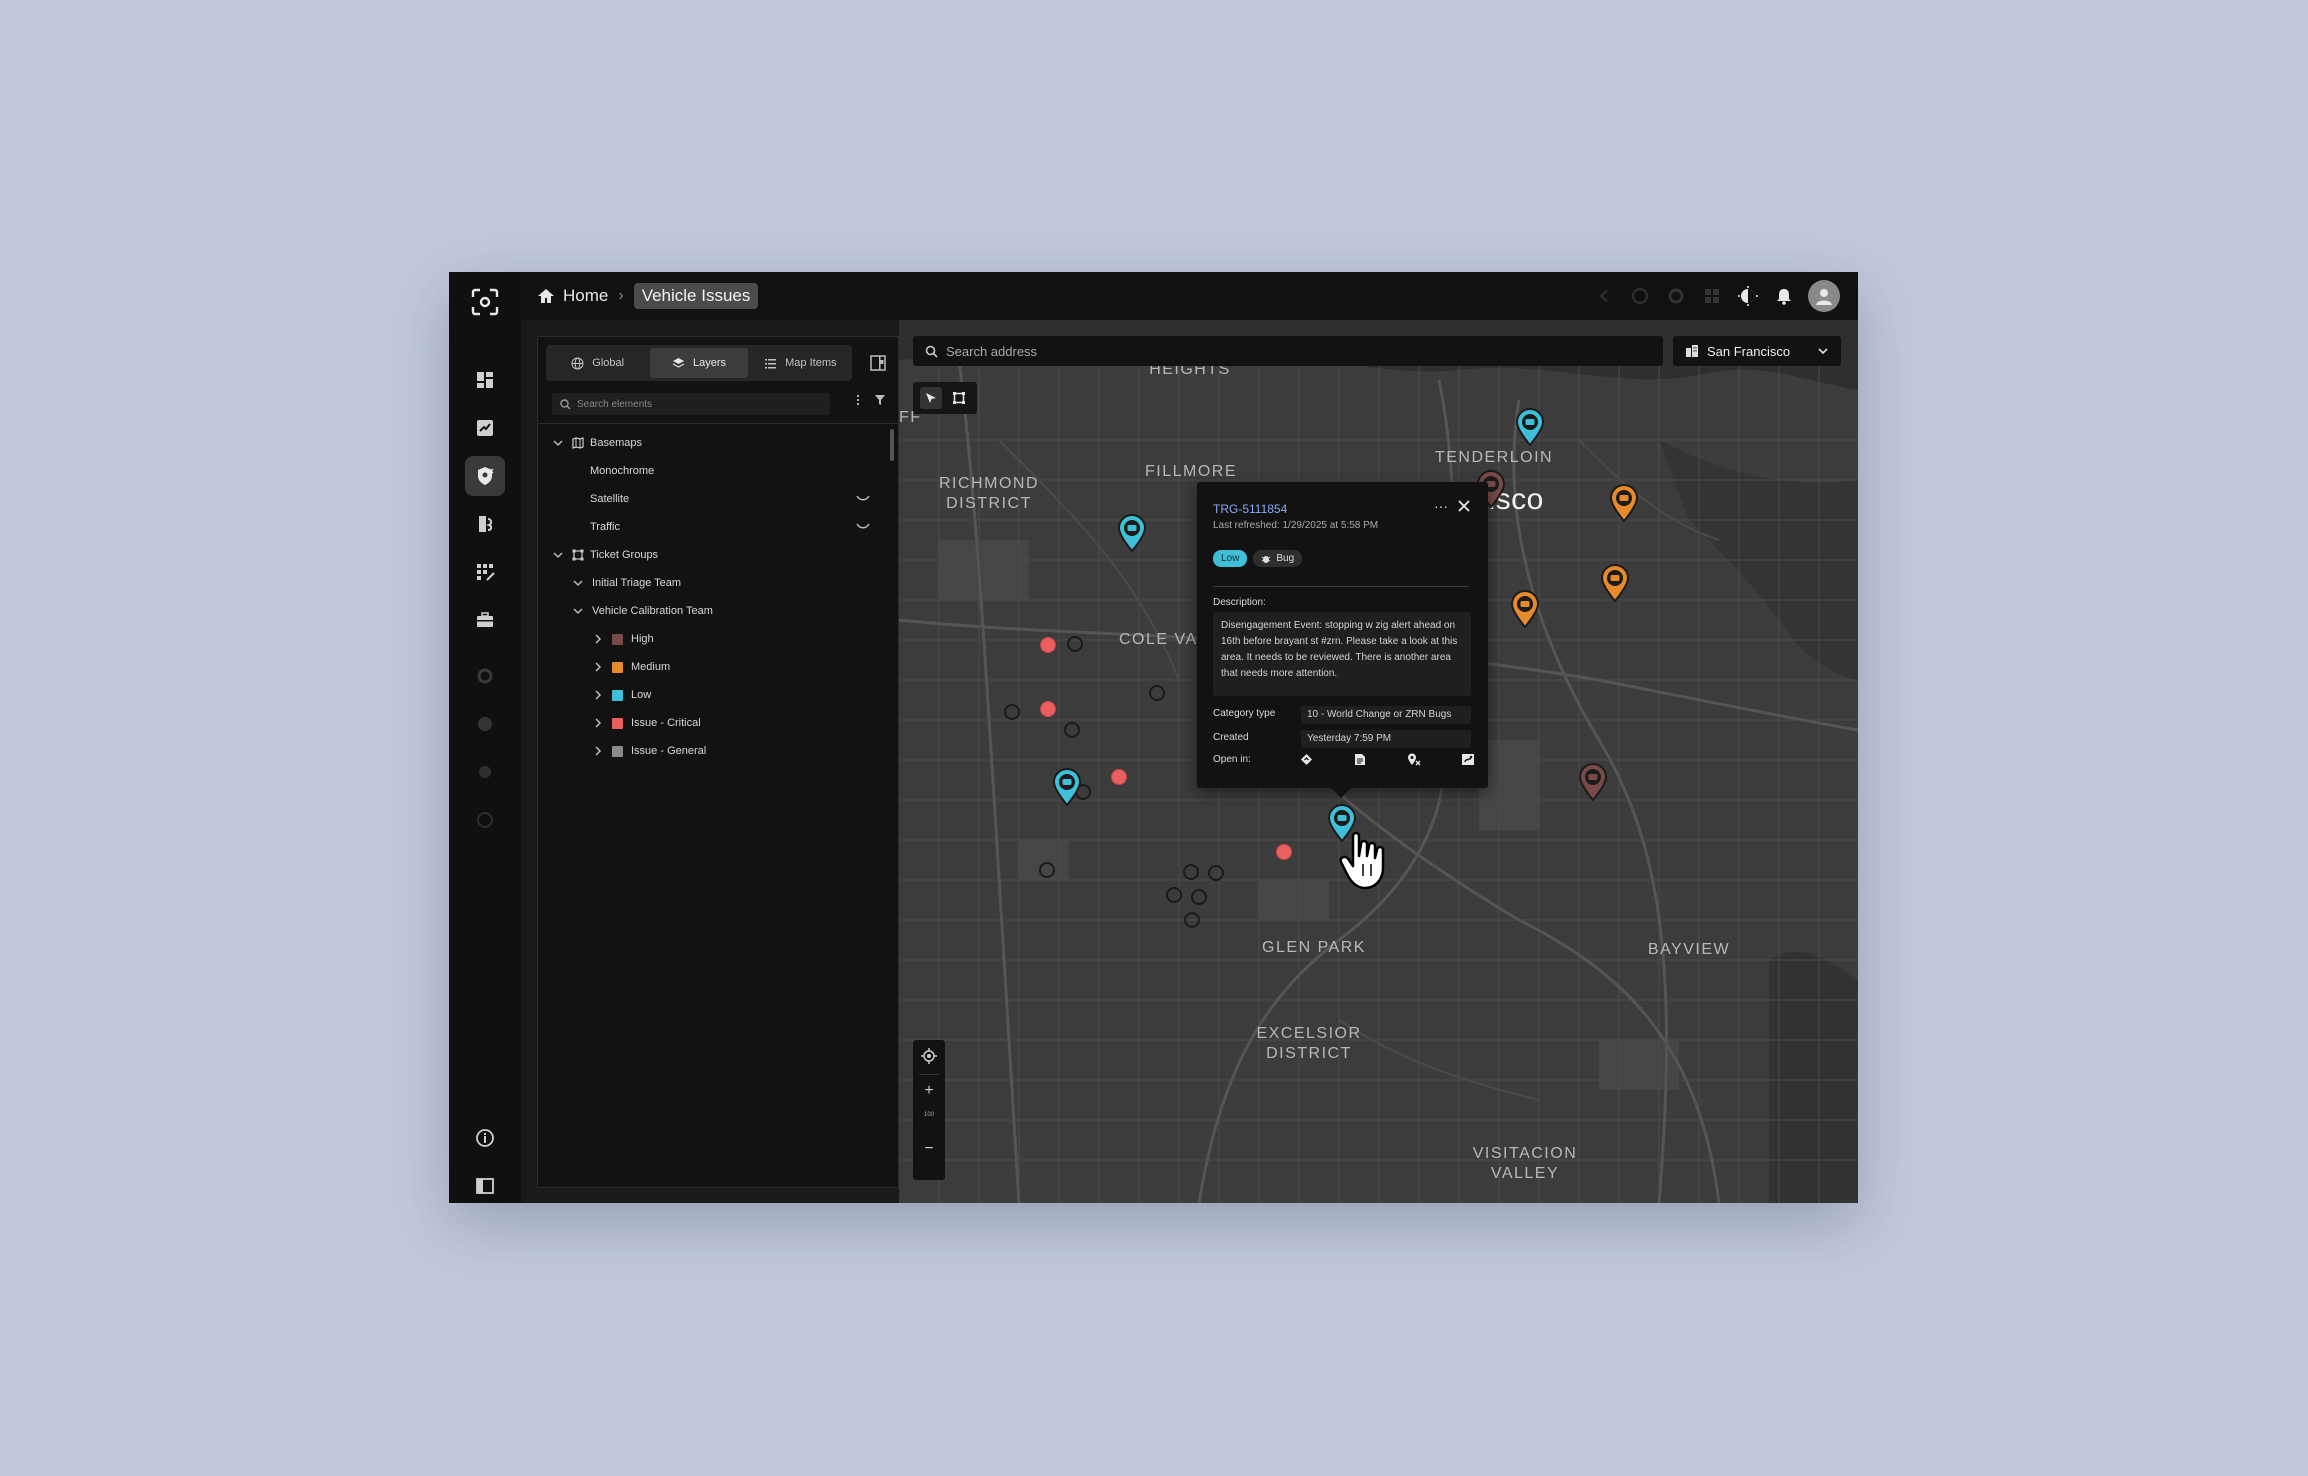  What do you see at coordinates (1306, 759) in the screenshot?
I see `diamond-icon` at bounding box center [1306, 759].